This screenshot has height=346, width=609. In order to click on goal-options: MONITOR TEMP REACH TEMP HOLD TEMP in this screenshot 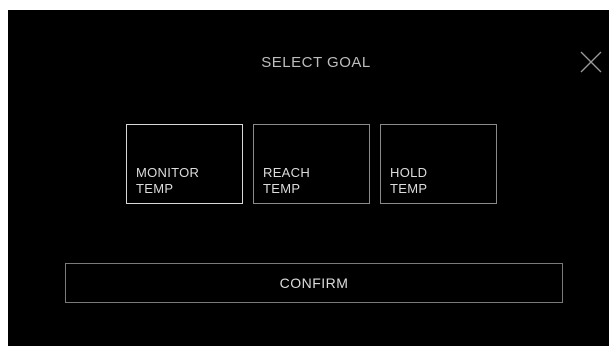, I will do `click(311, 164)`.